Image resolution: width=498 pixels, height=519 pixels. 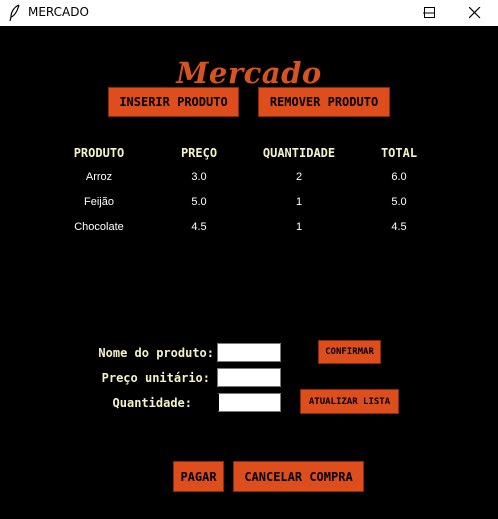 I want to click on column-header-product: PRODUTO, so click(x=99, y=153).